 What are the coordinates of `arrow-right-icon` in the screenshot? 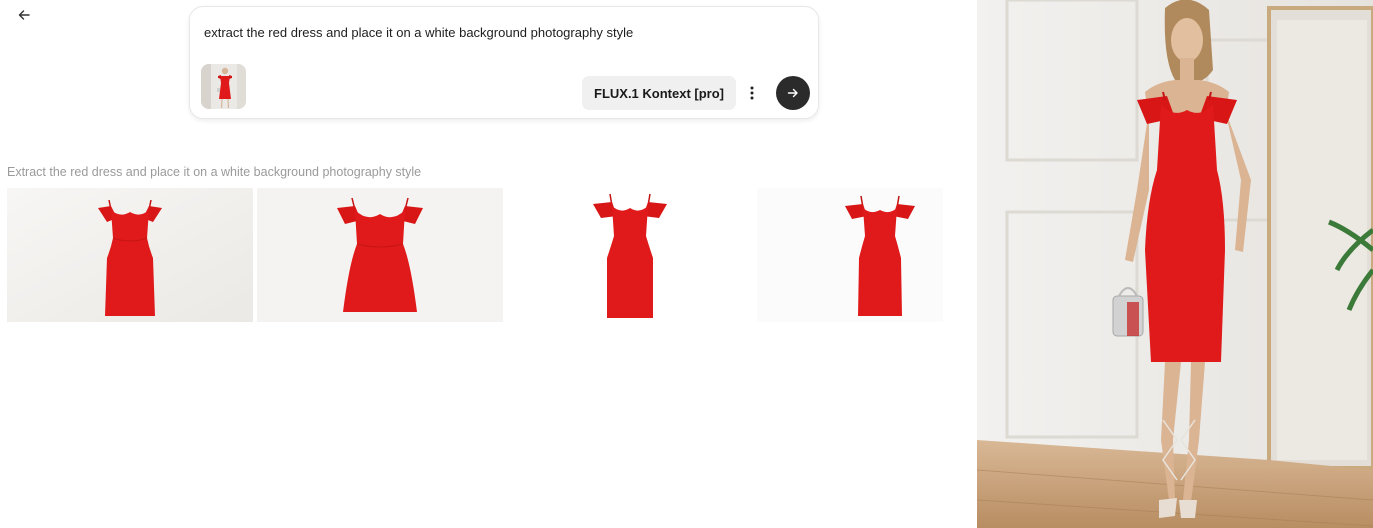 It's located at (792, 93).